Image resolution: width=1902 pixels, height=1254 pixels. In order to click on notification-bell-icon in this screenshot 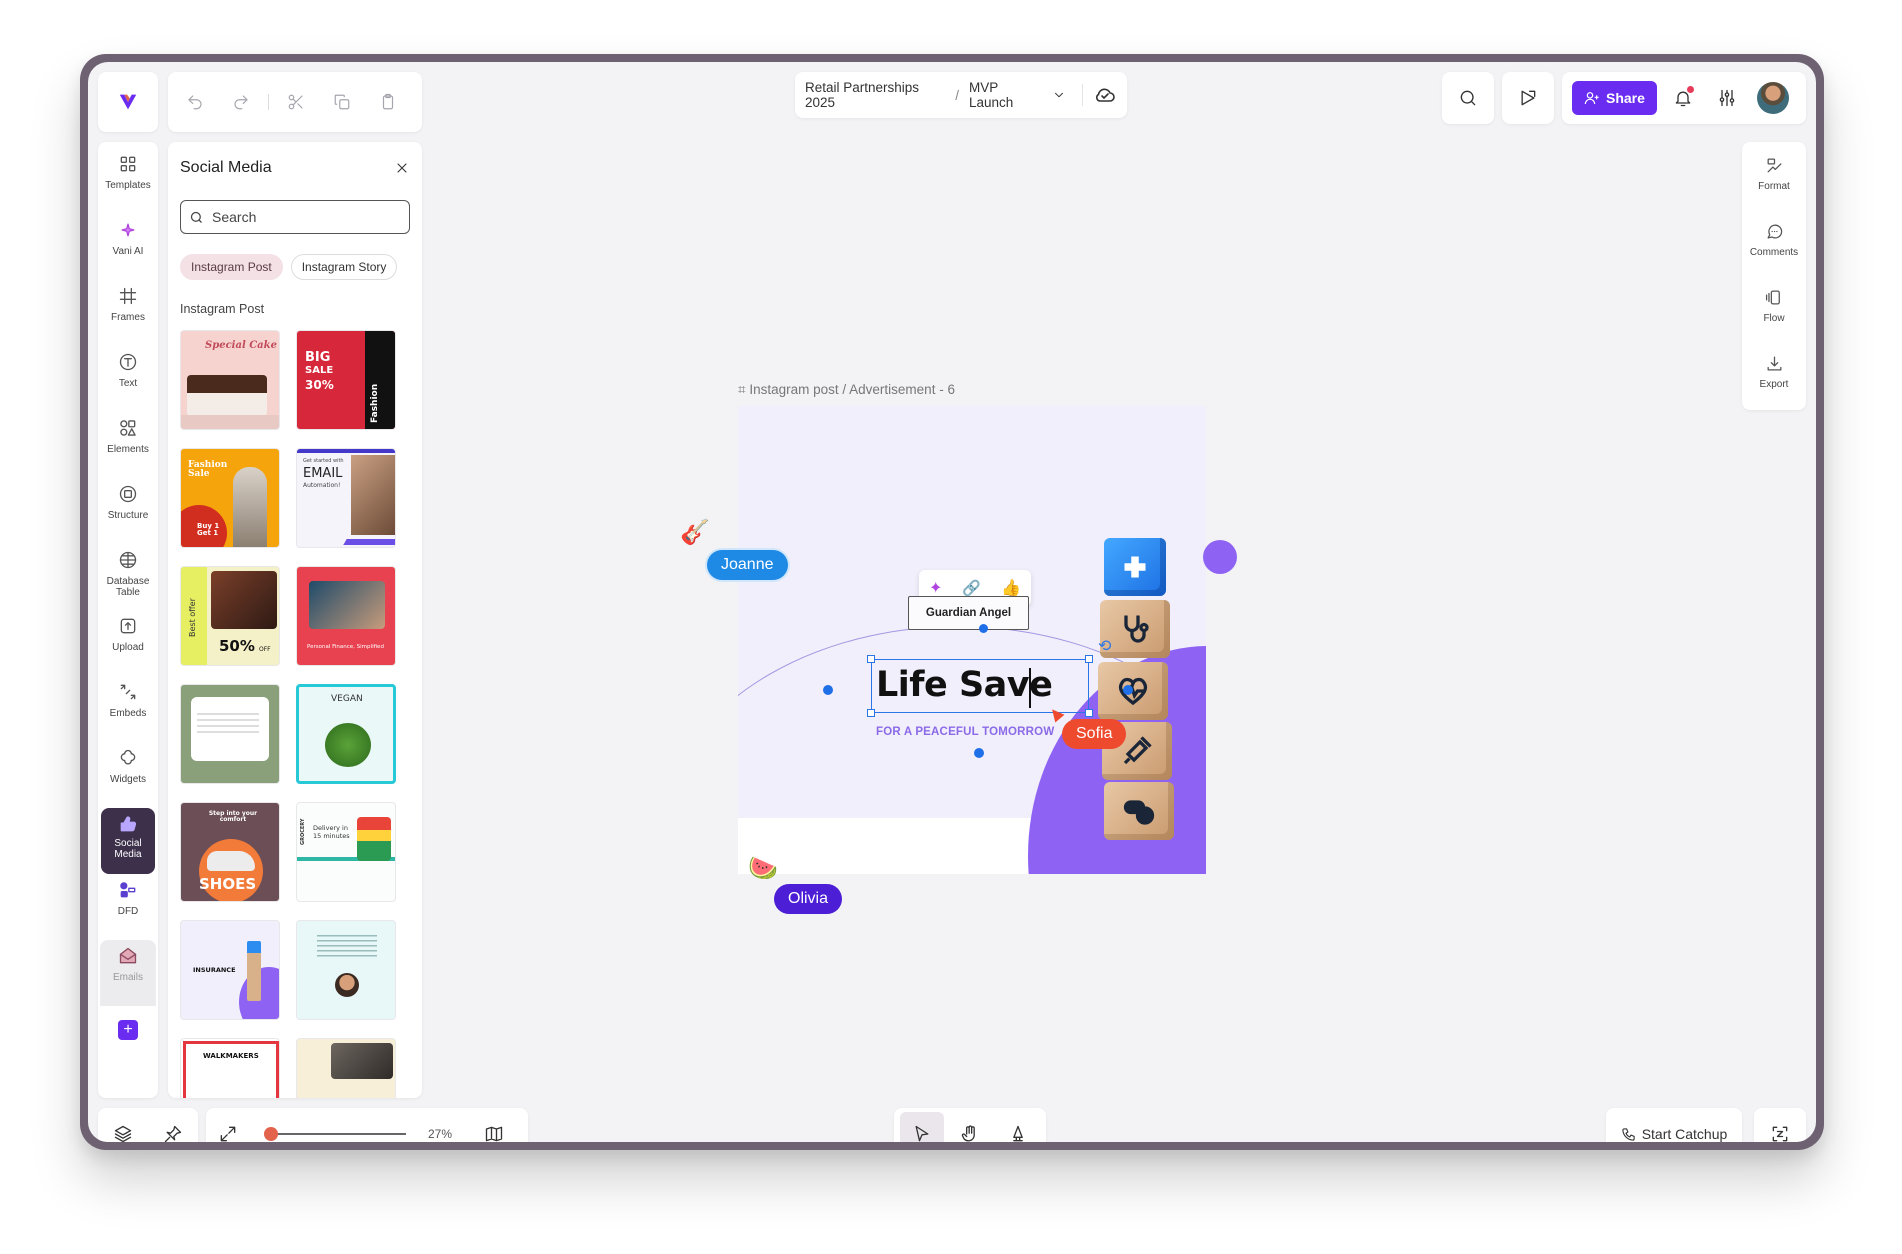, I will do `click(1683, 98)`.